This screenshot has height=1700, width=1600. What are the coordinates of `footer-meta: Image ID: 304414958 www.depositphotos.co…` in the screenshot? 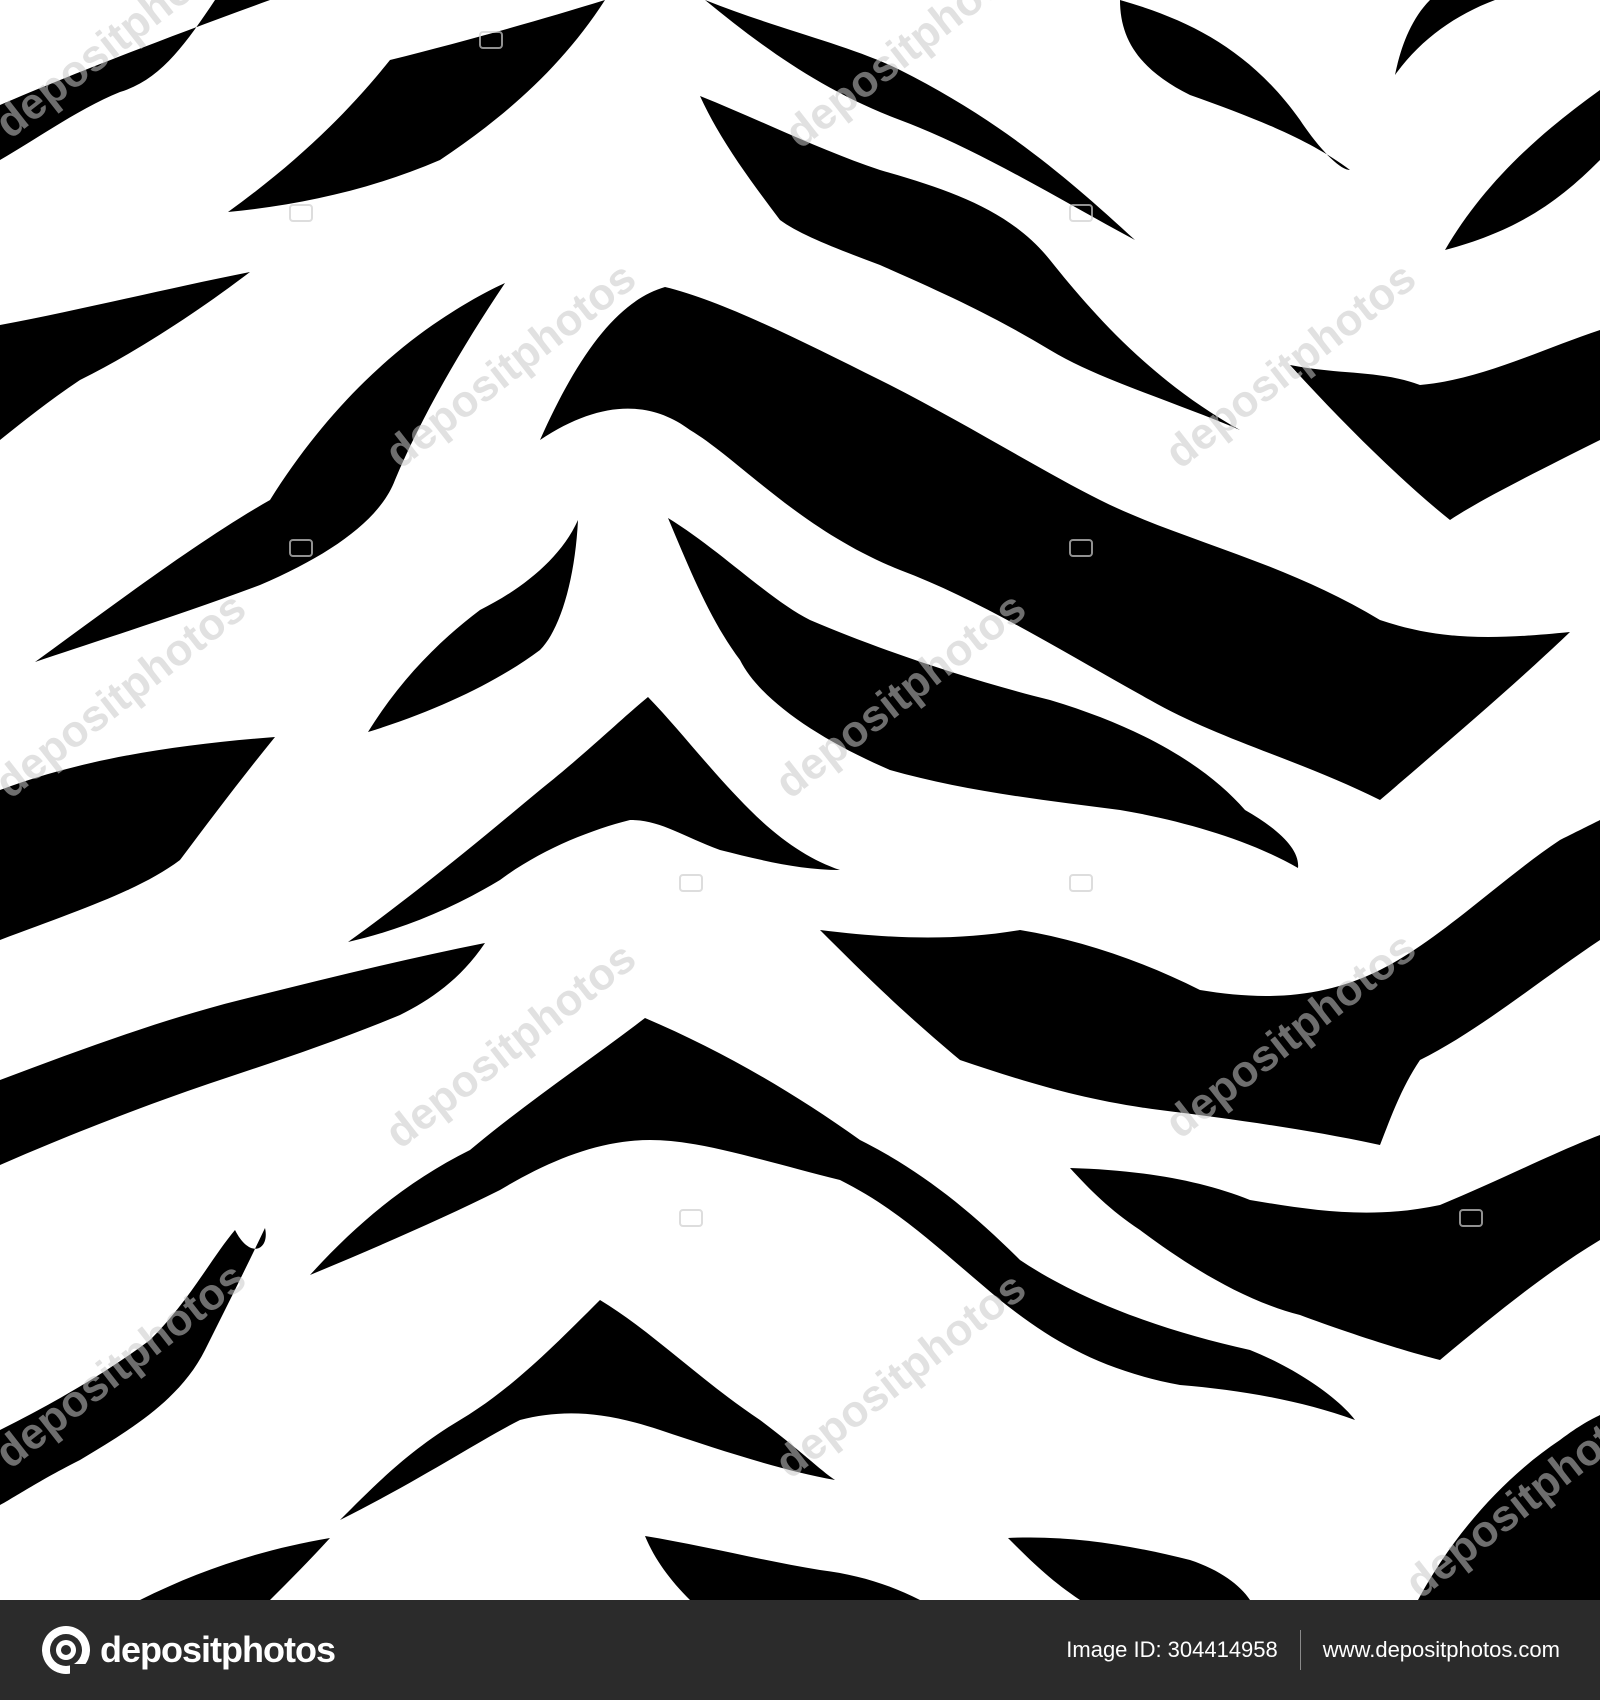 It's located at (1313, 1650).